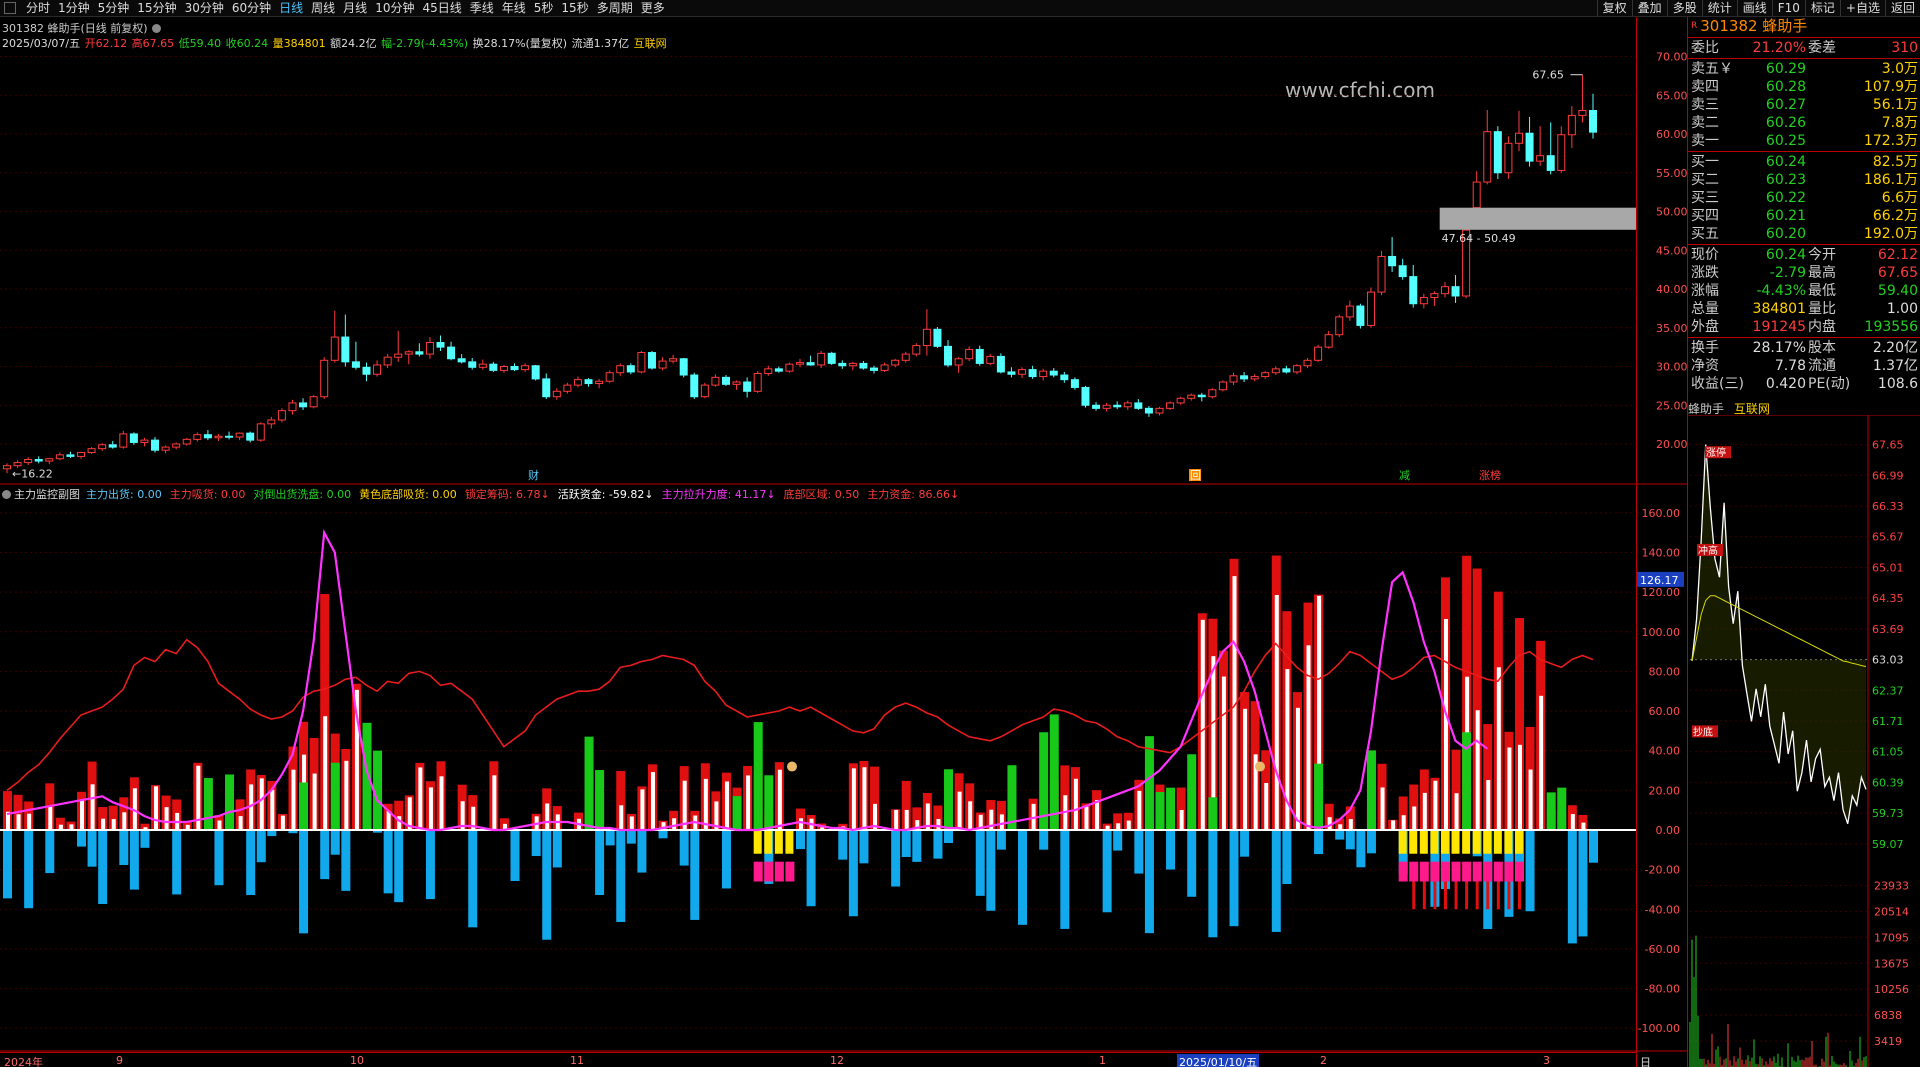  Describe the element at coordinates (1891, 911) in the screenshot. I see `volume-tick-label: 20514` at that location.